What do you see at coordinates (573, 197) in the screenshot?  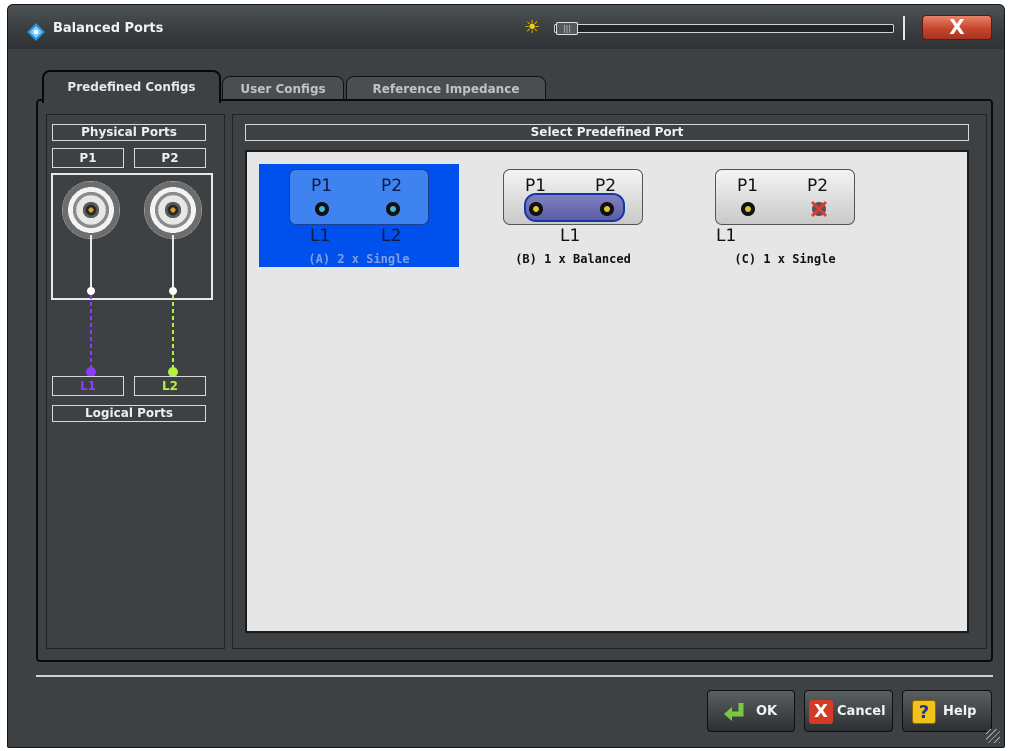 I see `option-b-device-icon: P1 P2` at bounding box center [573, 197].